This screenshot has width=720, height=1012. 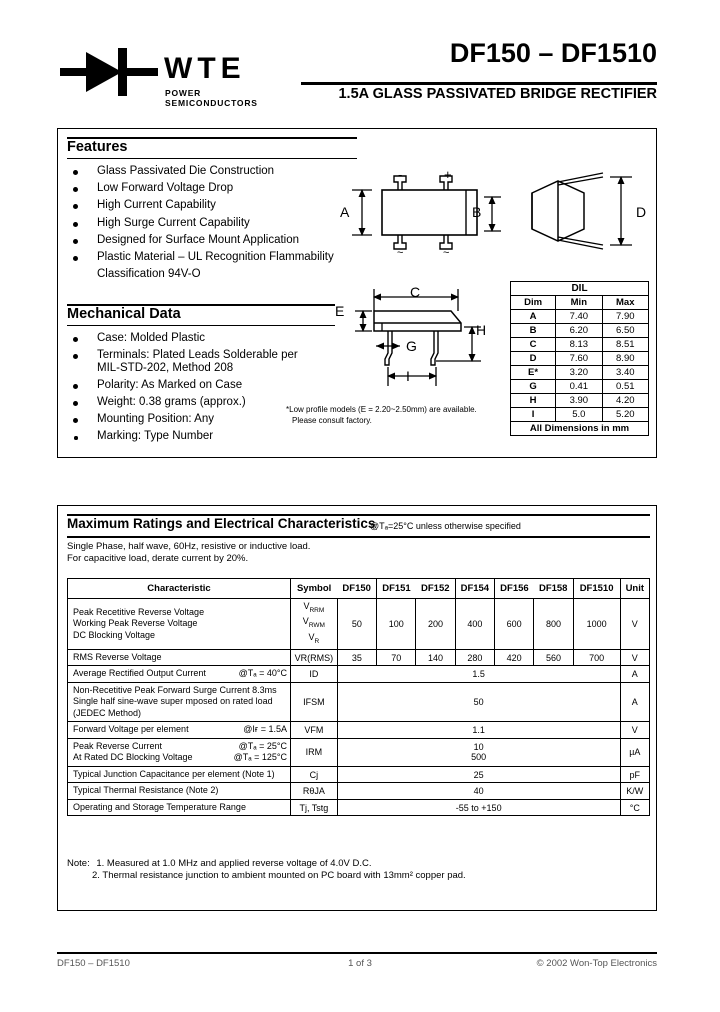 What do you see at coordinates (533, 358) in the screenshot?
I see `dim-cell: D` at bounding box center [533, 358].